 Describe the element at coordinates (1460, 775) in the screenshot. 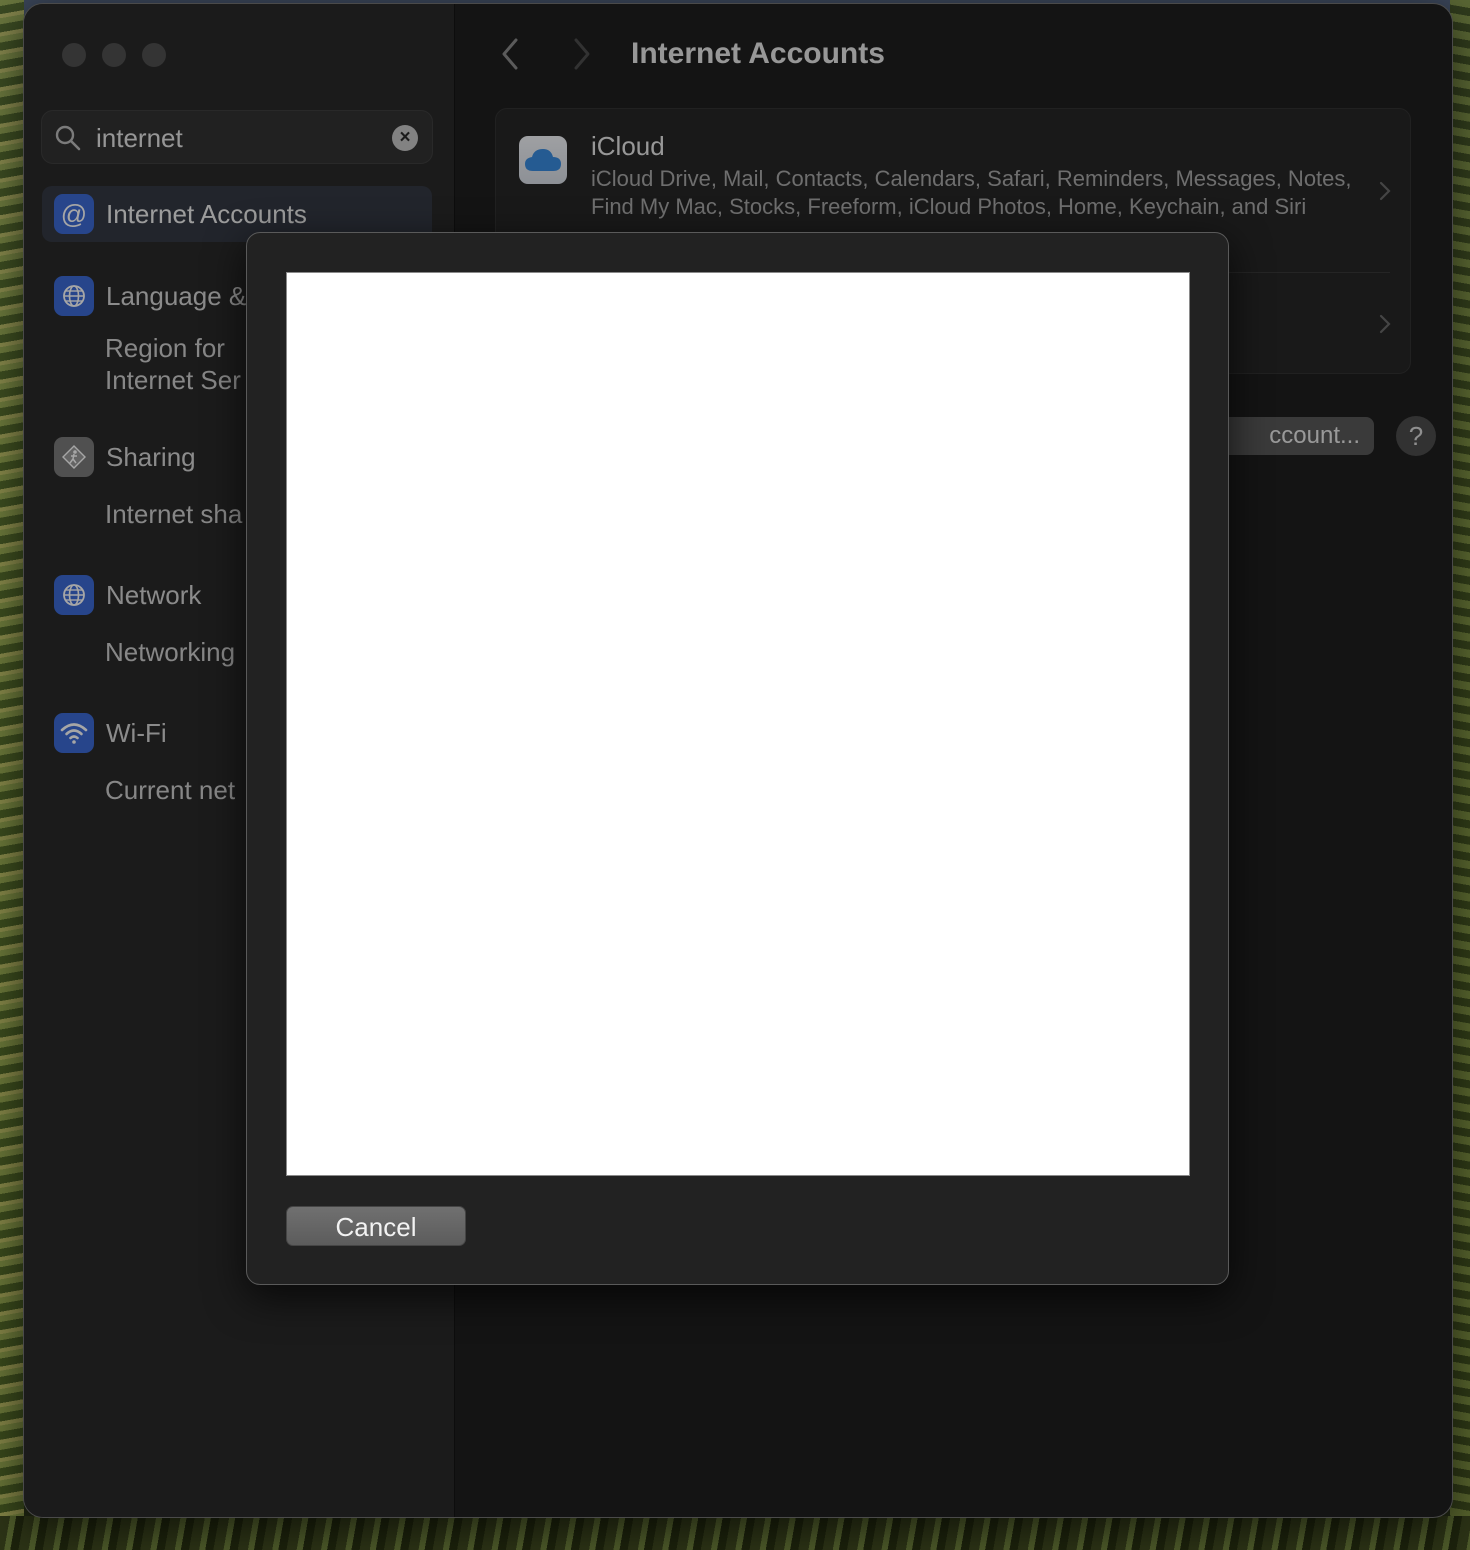

I see `wallpaper-right` at that location.